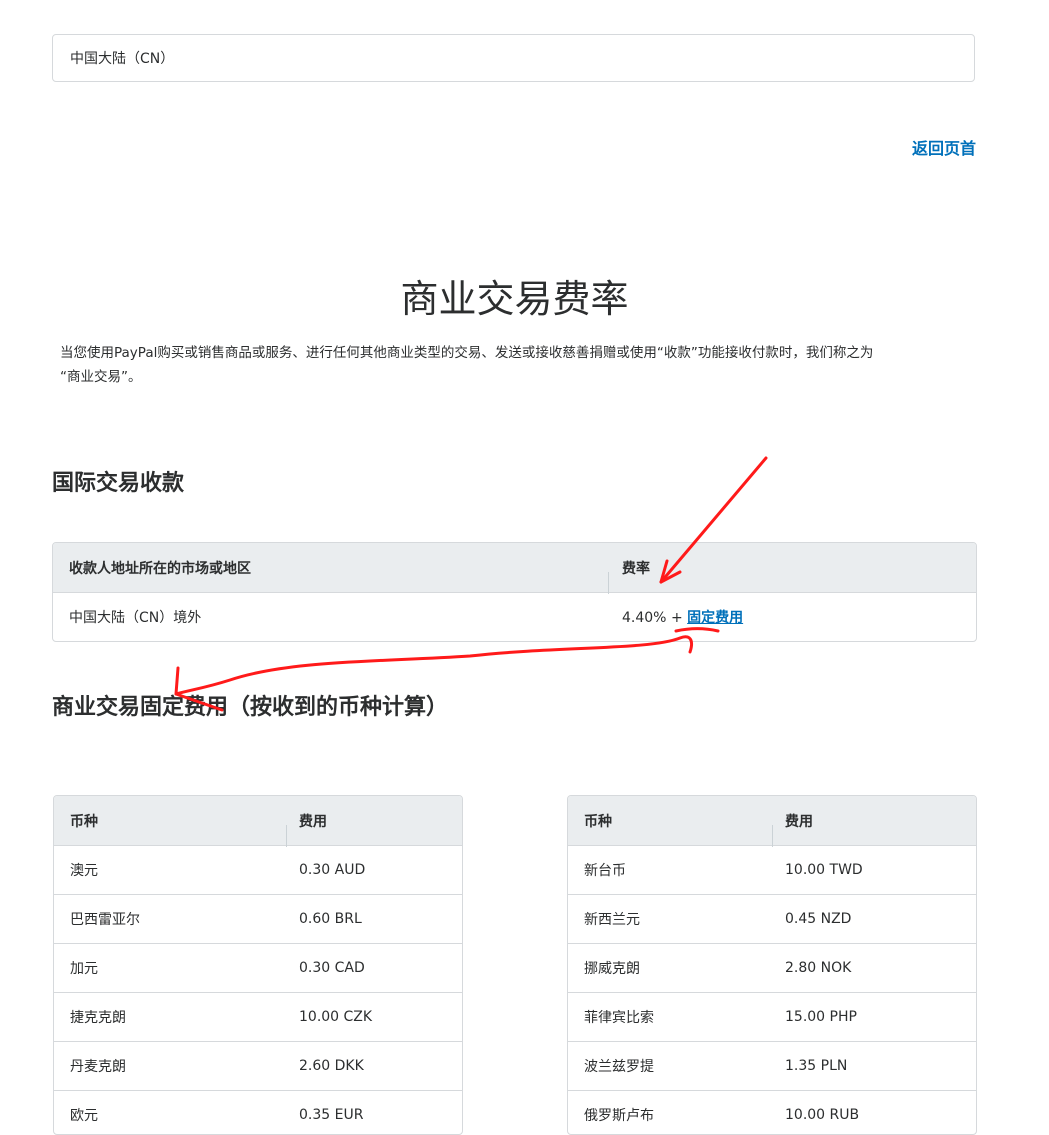 The height and width of the screenshot is (1135, 1049). What do you see at coordinates (944, 147) in the screenshot?
I see `back-to-top-link: 返回页首` at bounding box center [944, 147].